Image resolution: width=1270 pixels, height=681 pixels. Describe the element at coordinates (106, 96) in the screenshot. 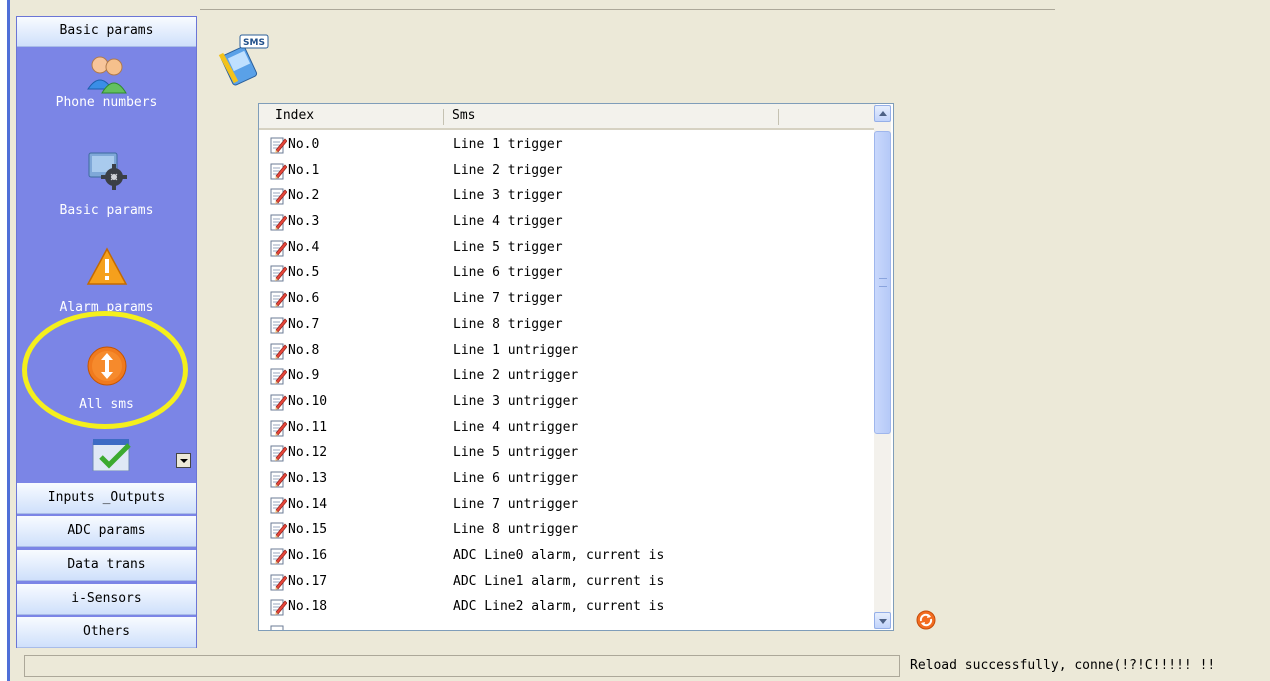

I see `sidebar-item-phone-numbers: Phone numbers` at that location.